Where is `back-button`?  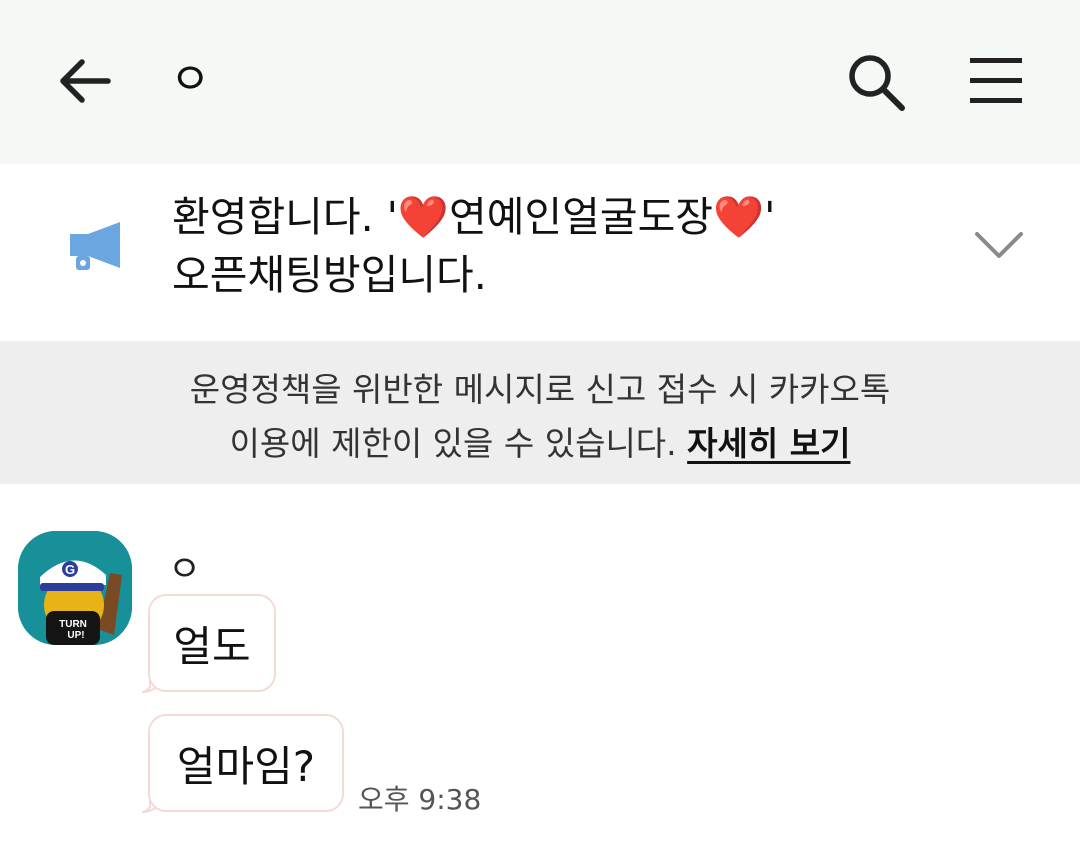 back-button is located at coordinates (85, 81).